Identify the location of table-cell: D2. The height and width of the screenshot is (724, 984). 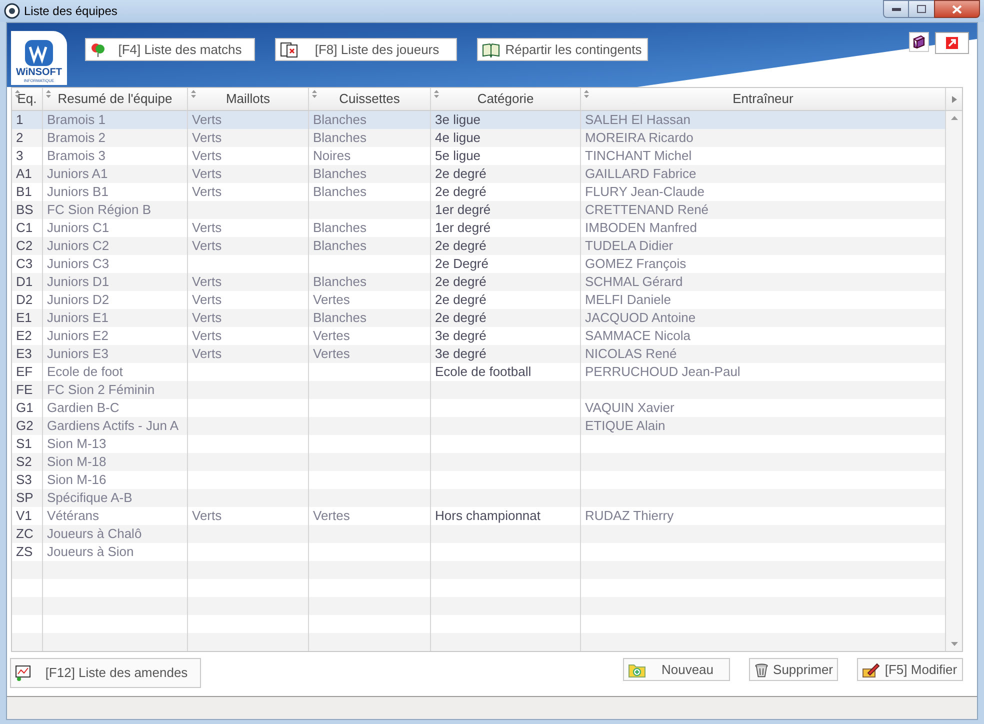
(24, 300).